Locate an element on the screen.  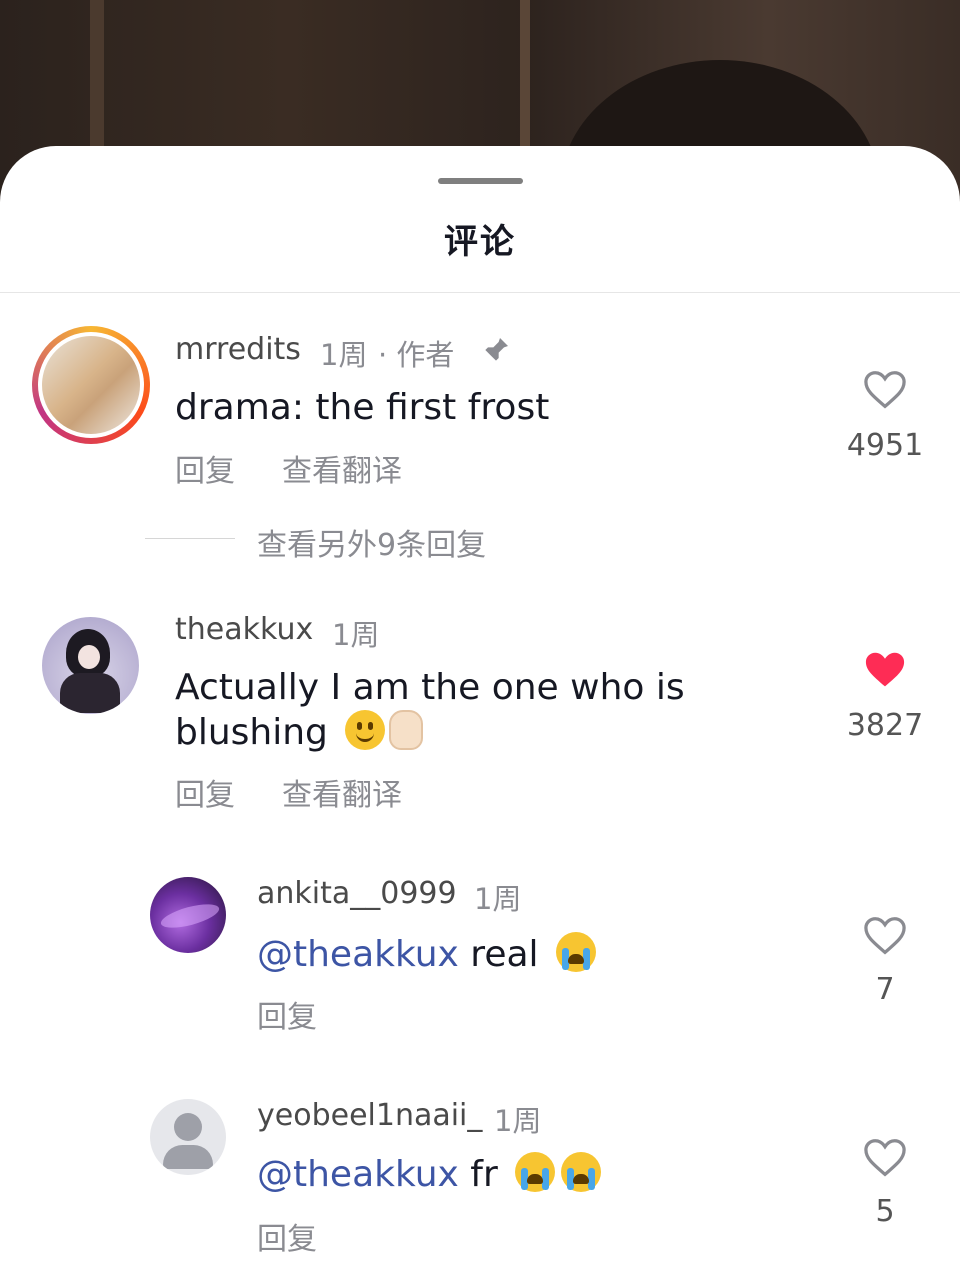
author-badge: · 作者 is located at coordinates (416, 355).